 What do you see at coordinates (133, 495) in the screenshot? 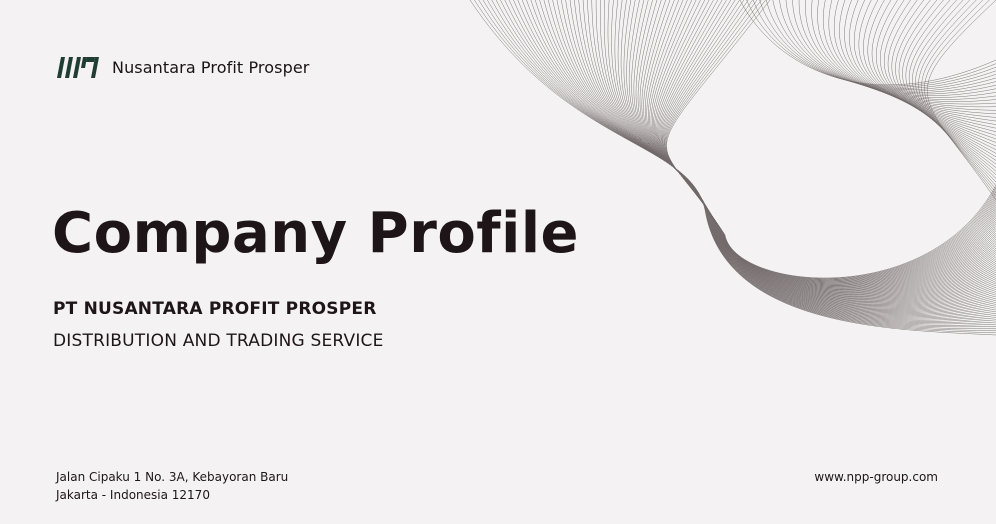
I see `address-line-2: Jakarta - Indonesia 12170` at bounding box center [133, 495].